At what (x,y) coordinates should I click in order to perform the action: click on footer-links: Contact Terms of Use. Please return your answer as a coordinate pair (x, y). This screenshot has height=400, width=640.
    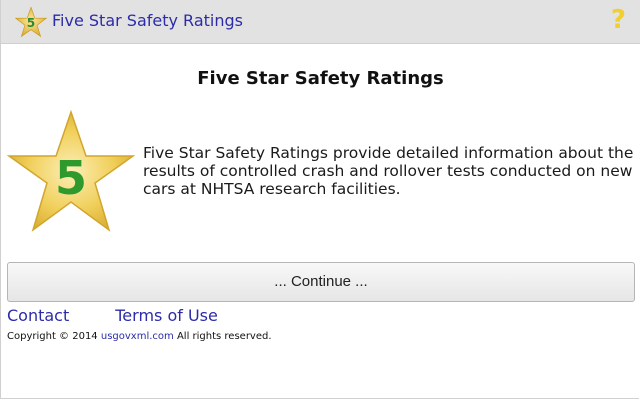
    Looking at the image, I should click on (112, 315).